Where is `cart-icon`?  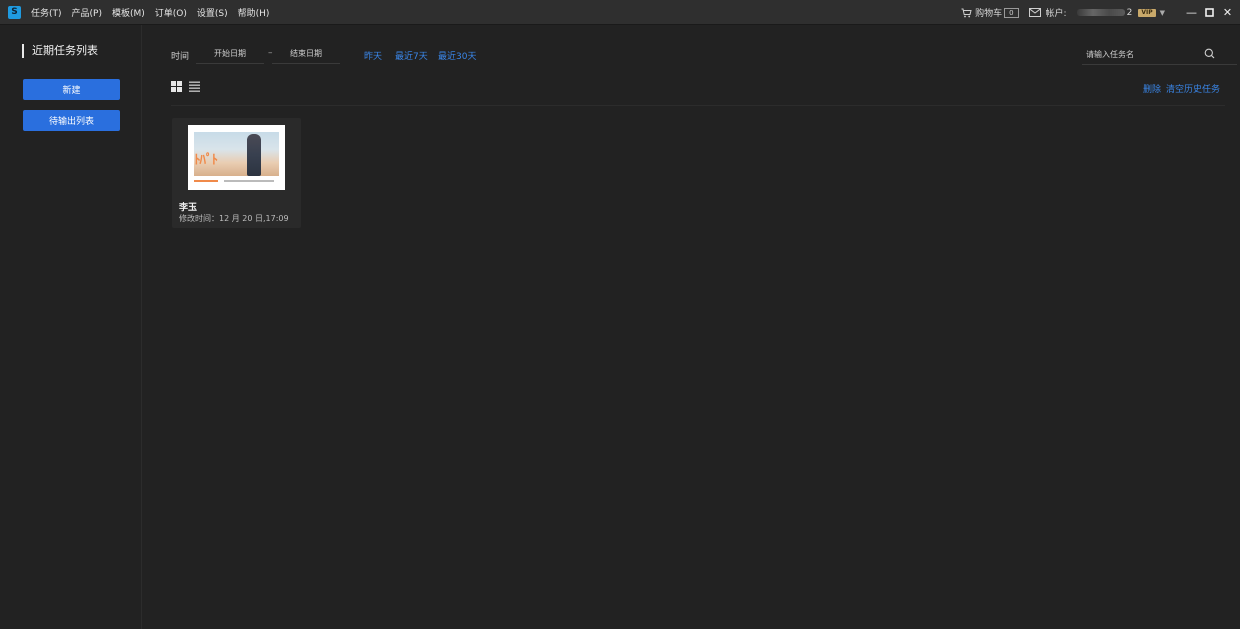
cart-icon is located at coordinates (966, 12).